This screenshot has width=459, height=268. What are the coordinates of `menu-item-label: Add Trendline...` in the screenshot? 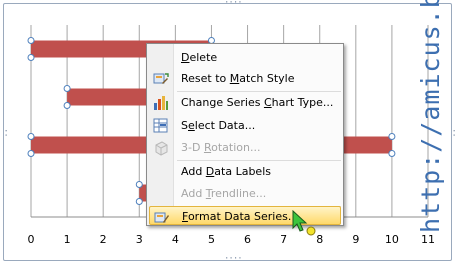 It's located at (224, 193).